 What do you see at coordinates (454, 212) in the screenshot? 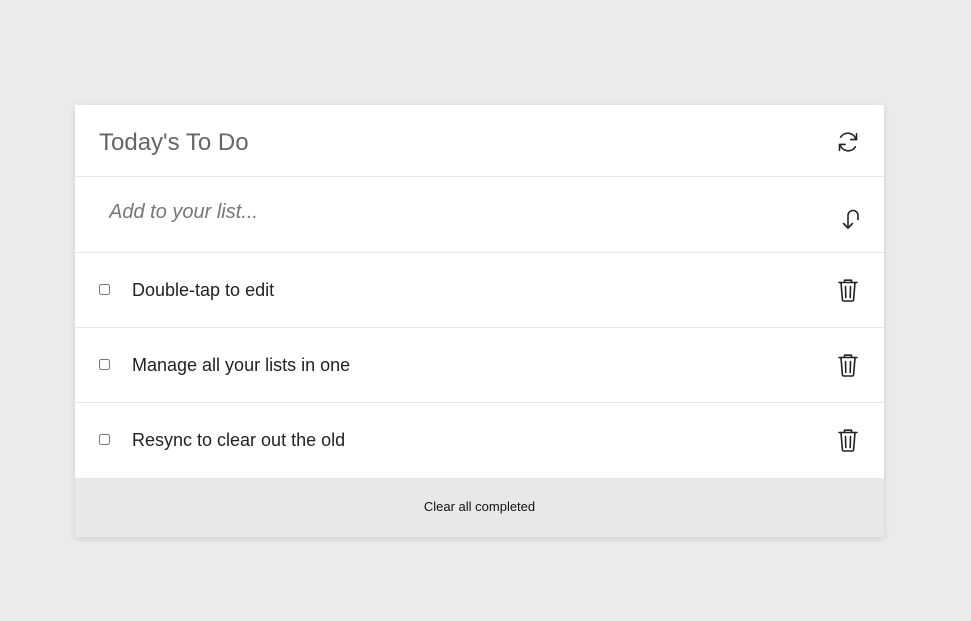
I see `add-item-input` at bounding box center [454, 212].